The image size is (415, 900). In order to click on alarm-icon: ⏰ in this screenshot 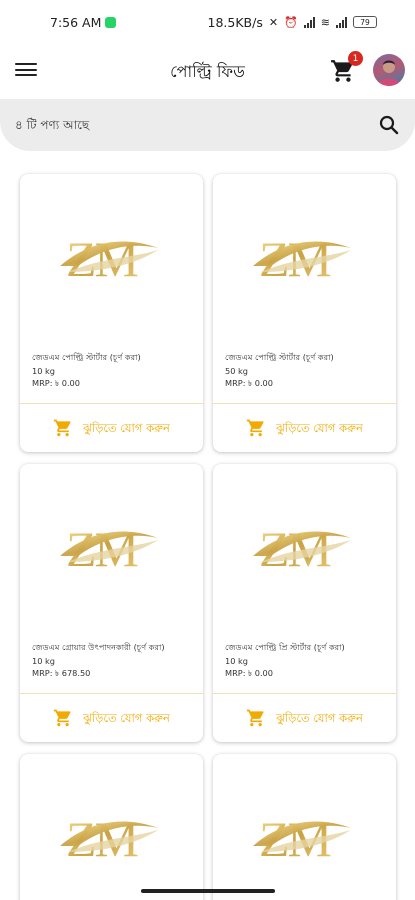, I will do `click(291, 22)`.